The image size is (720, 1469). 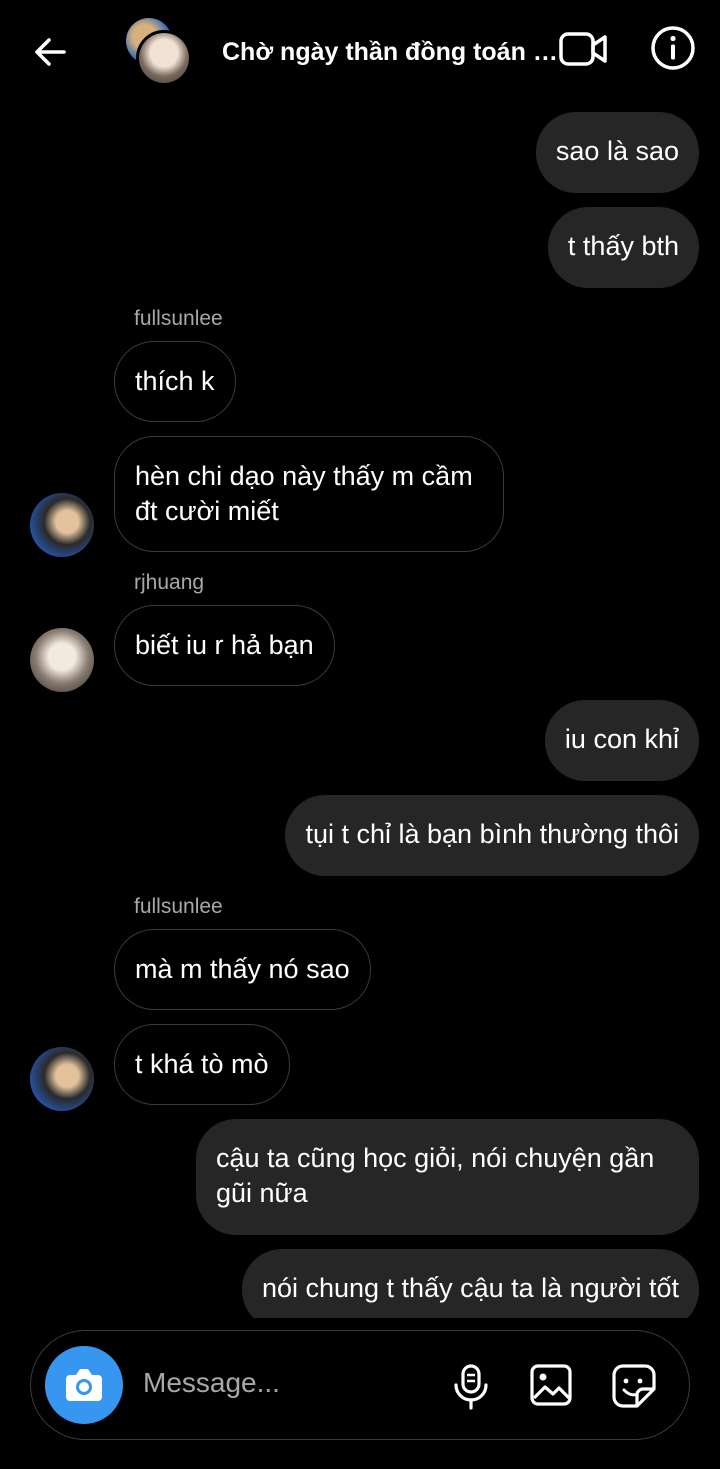 What do you see at coordinates (623, 247) in the screenshot?
I see `sent-message: t thấy bth` at bounding box center [623, 247].